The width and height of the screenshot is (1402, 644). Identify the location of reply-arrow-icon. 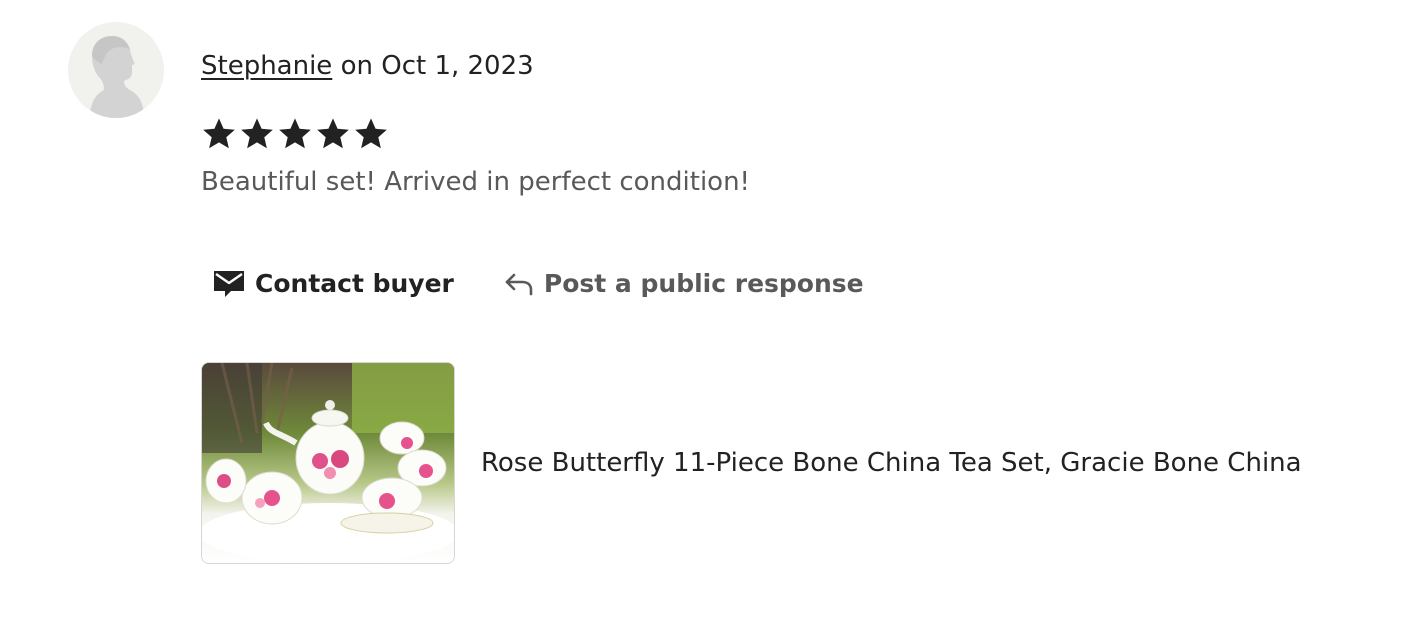
(519, 283).